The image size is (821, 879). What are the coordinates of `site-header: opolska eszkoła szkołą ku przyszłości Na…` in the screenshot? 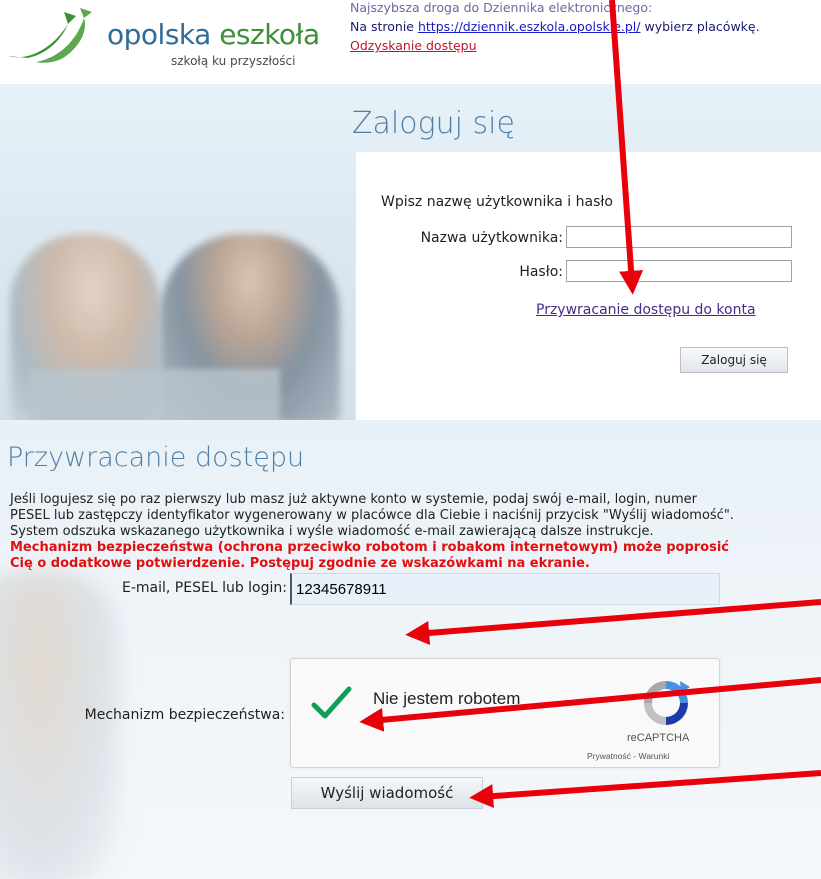 It's located at (410, 42).